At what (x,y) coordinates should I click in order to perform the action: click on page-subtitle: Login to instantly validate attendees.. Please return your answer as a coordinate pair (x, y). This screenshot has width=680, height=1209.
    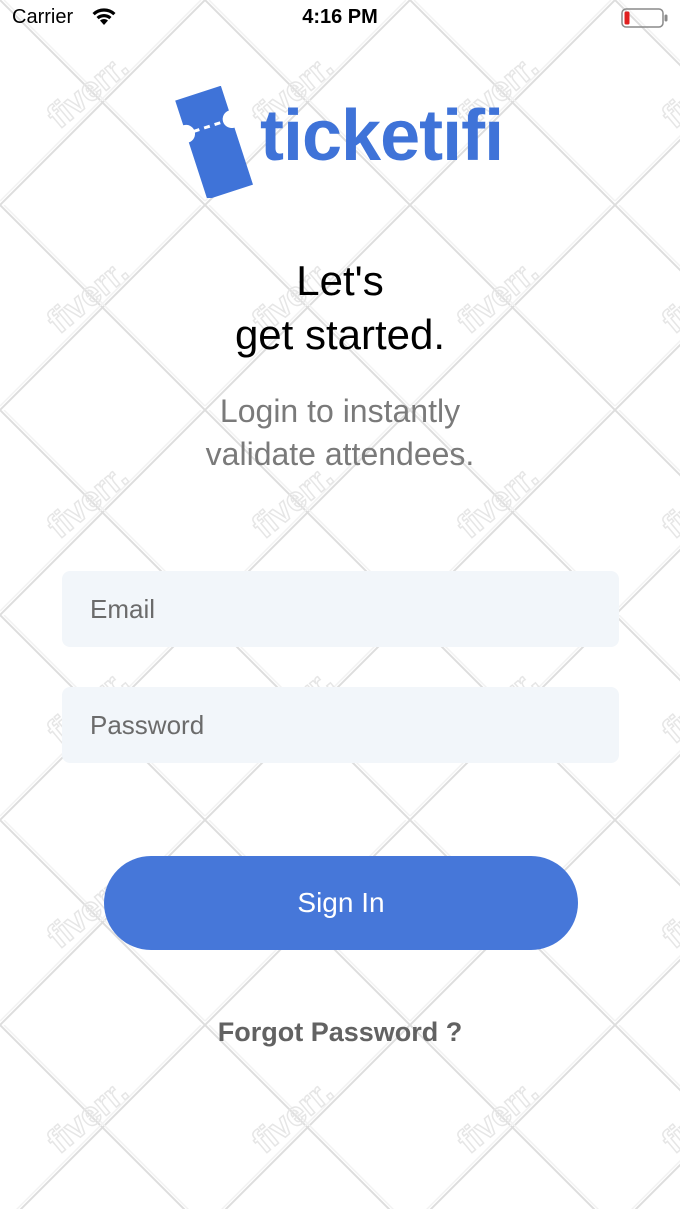
    Looking at the image, I should click on (340, 433).